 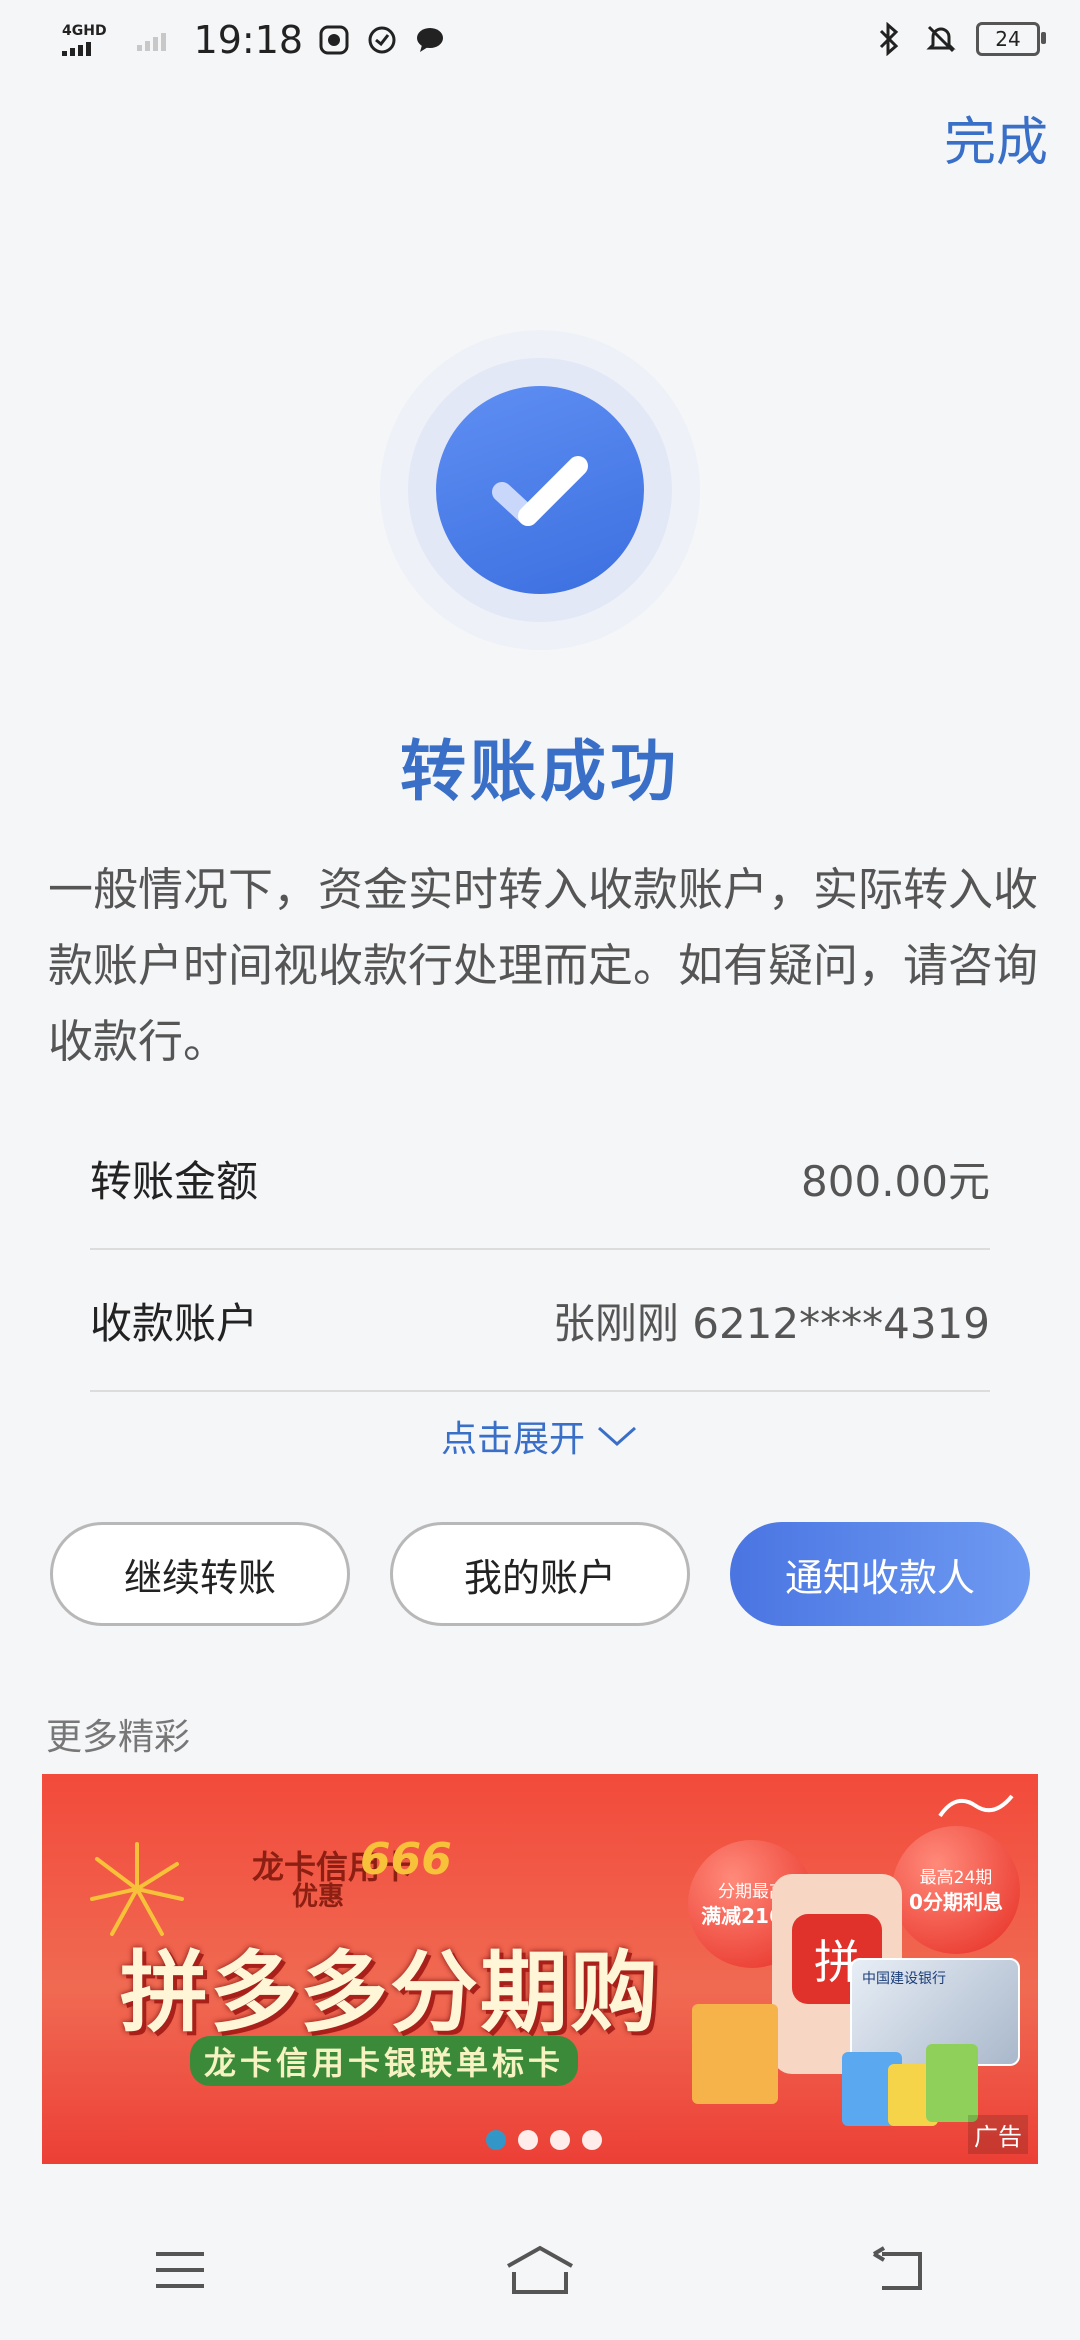 What do you see at coordinates (880, 1574) in the screenshot?
I see `notify-payee-button: 通知收款人` at bounding box center [880, 1574].